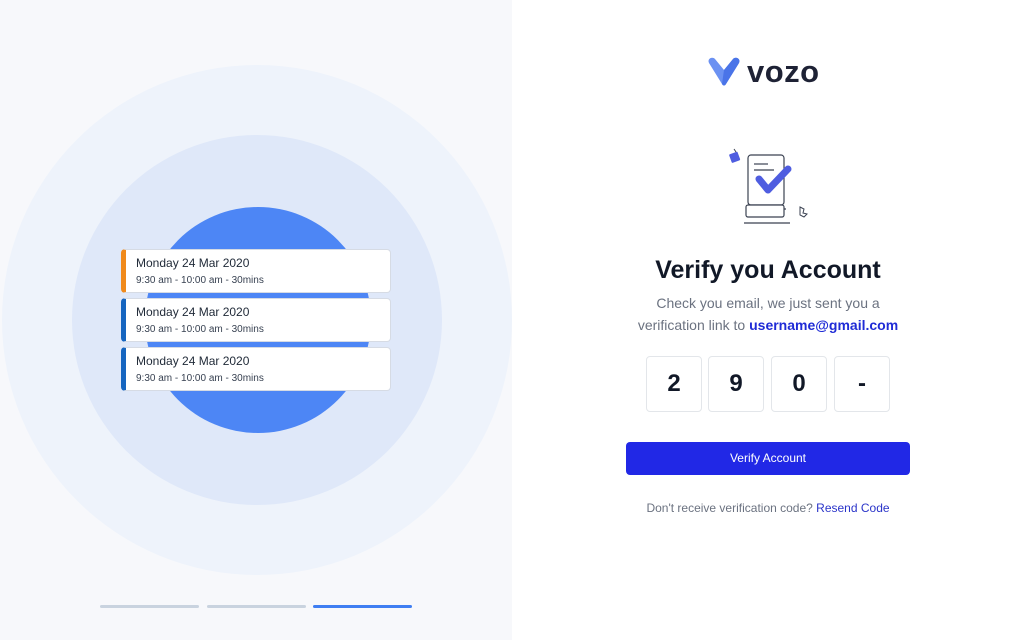 This screenshot has height=640, width=1024. I want to click on verify-account-button: Verify Account, so click(768, 458).